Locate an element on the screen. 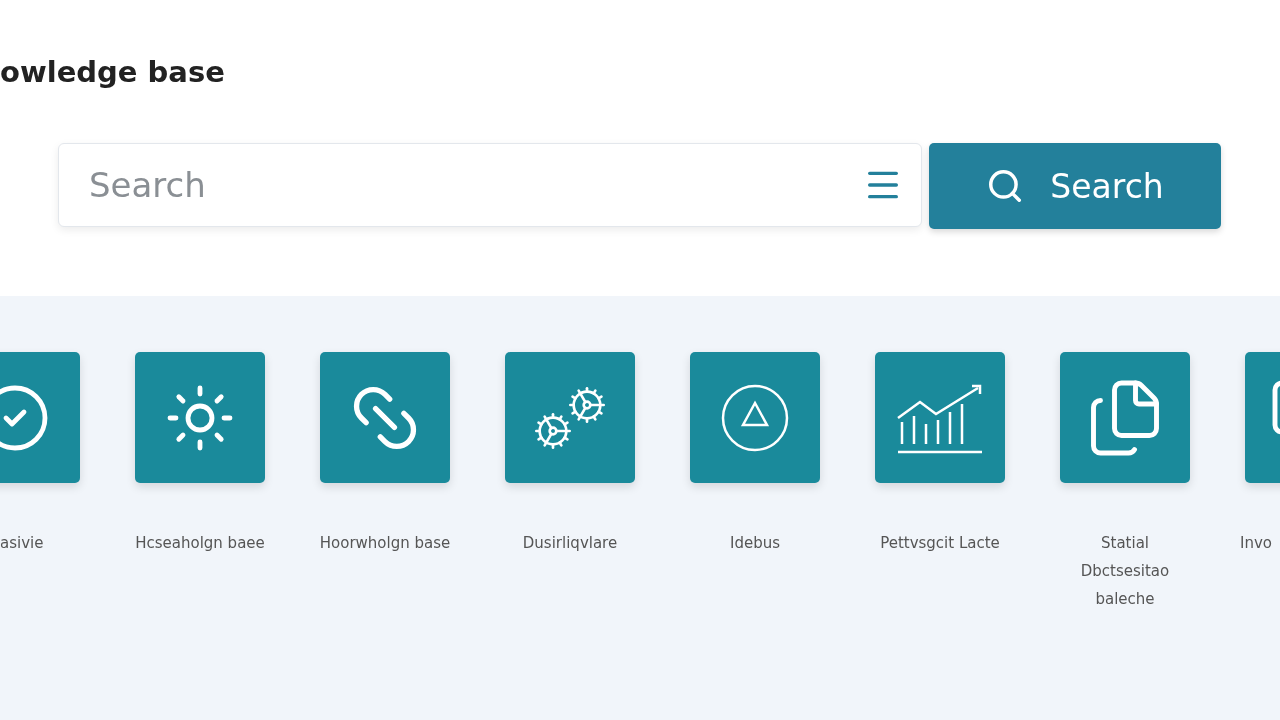  search-bar: Search is located at coordinates (490, 185).